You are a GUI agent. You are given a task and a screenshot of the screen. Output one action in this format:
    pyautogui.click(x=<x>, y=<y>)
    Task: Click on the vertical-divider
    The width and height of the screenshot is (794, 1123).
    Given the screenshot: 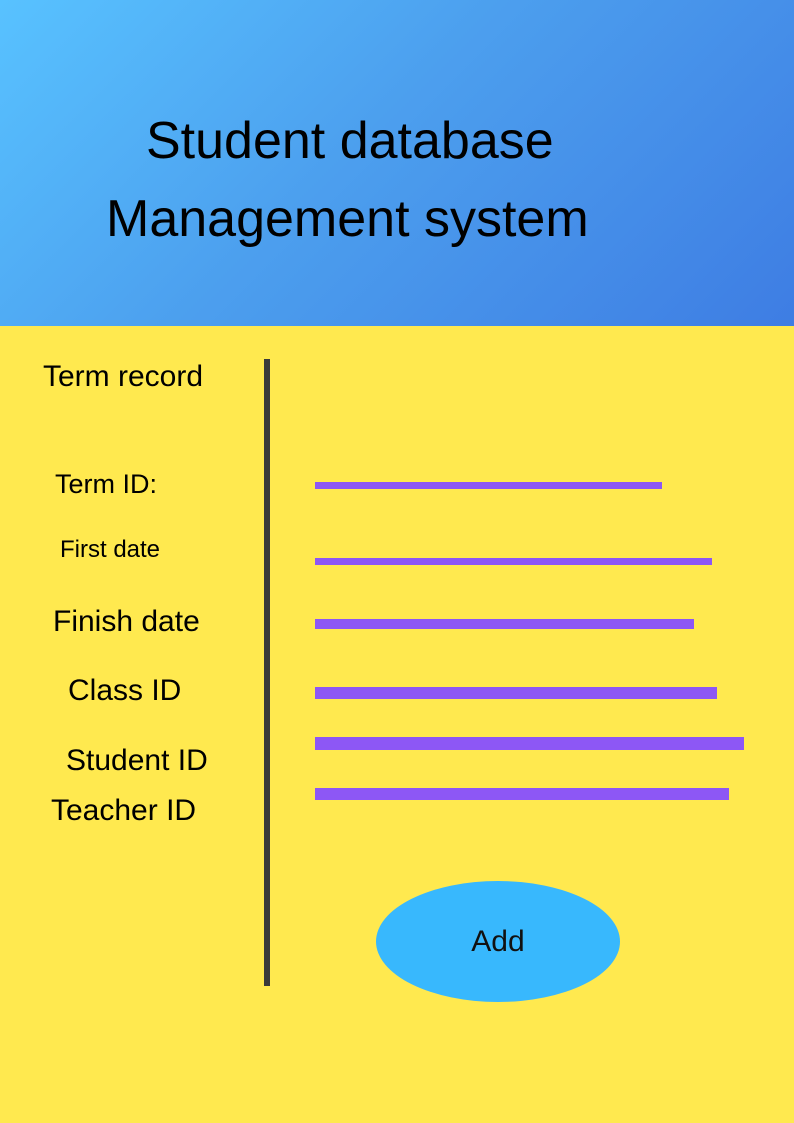 What is the action you would take?
    pyautogui.click(x=267, y=672)
    